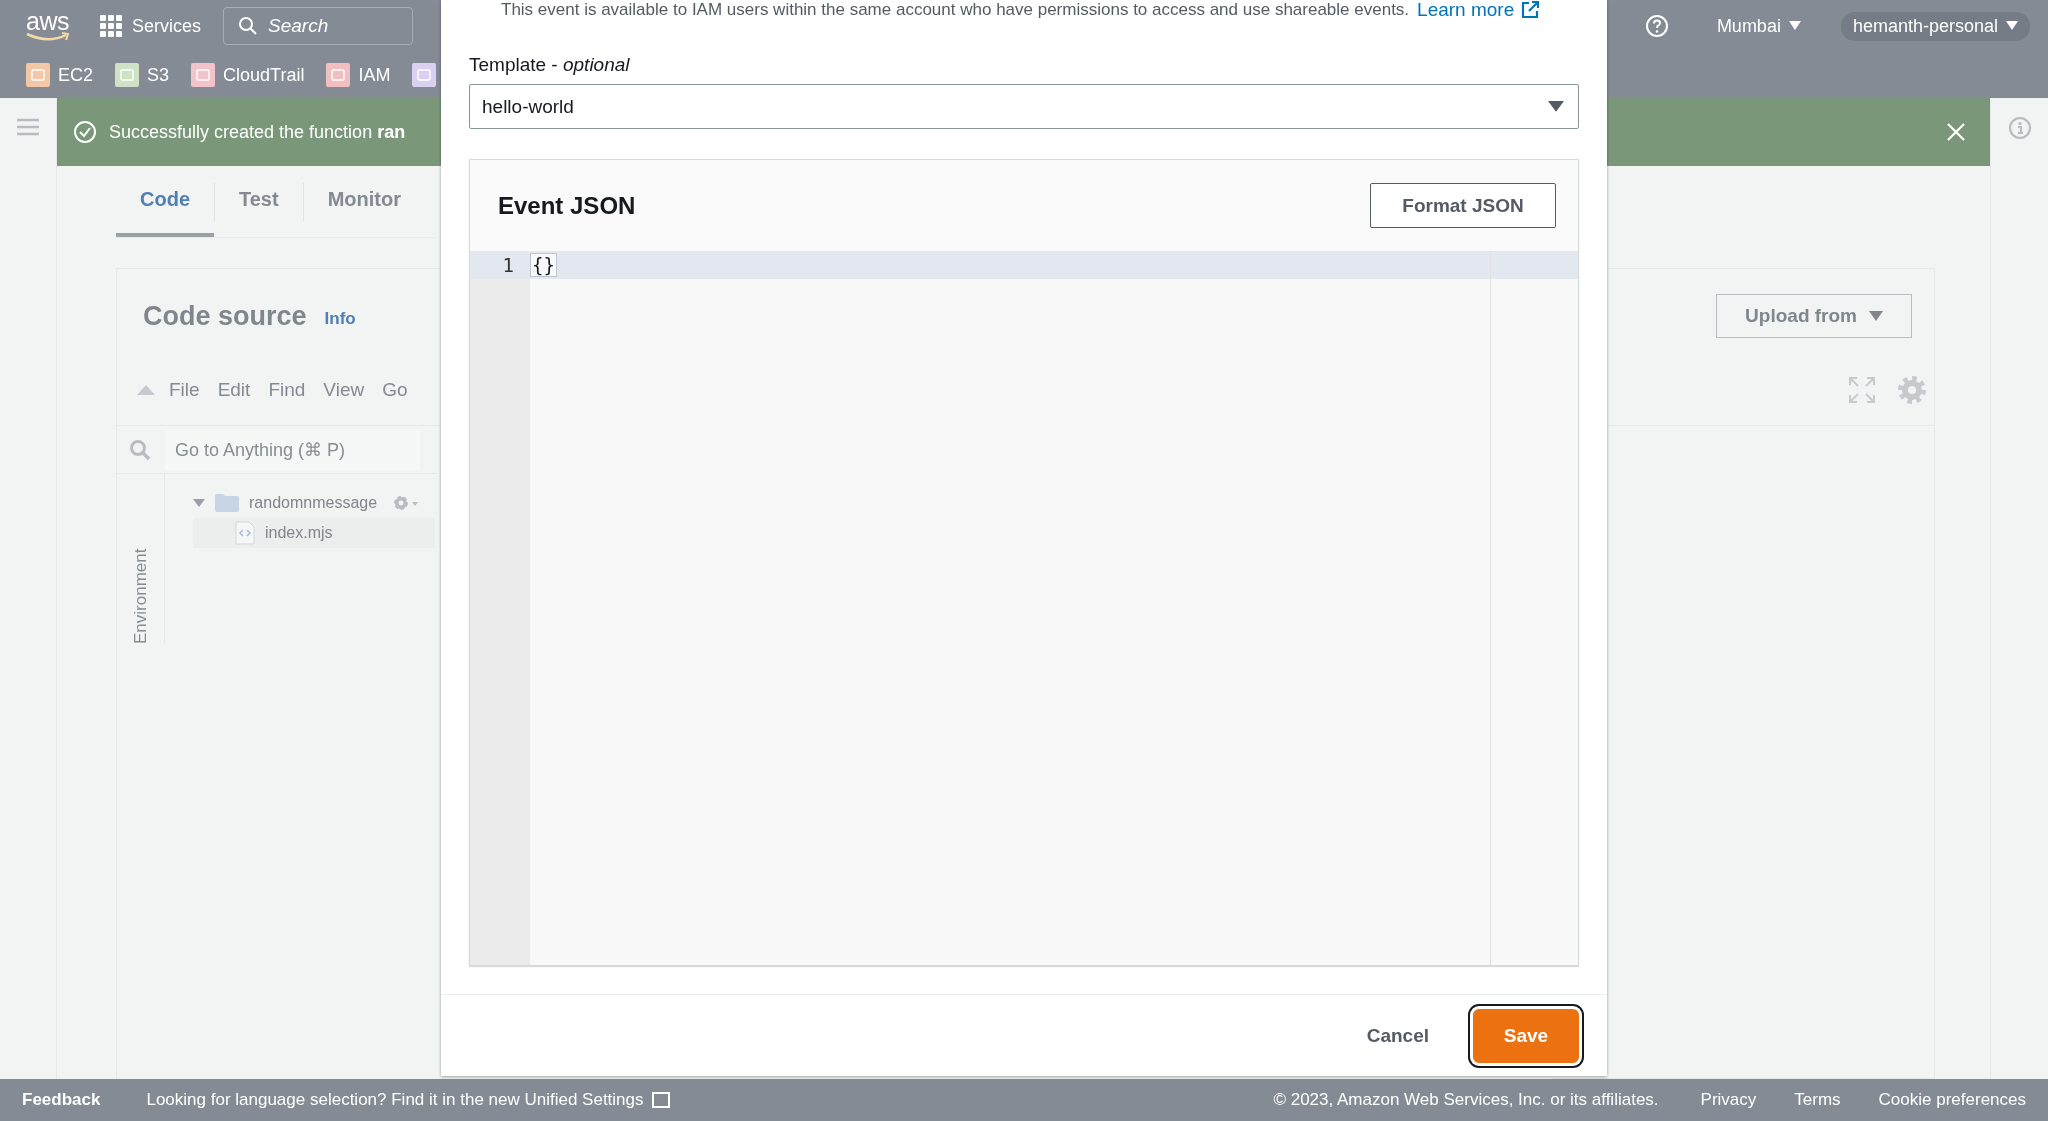 The width and height of the screenshot is (2048, 1121). I want to click on line-number: 1, so click(507, 265).